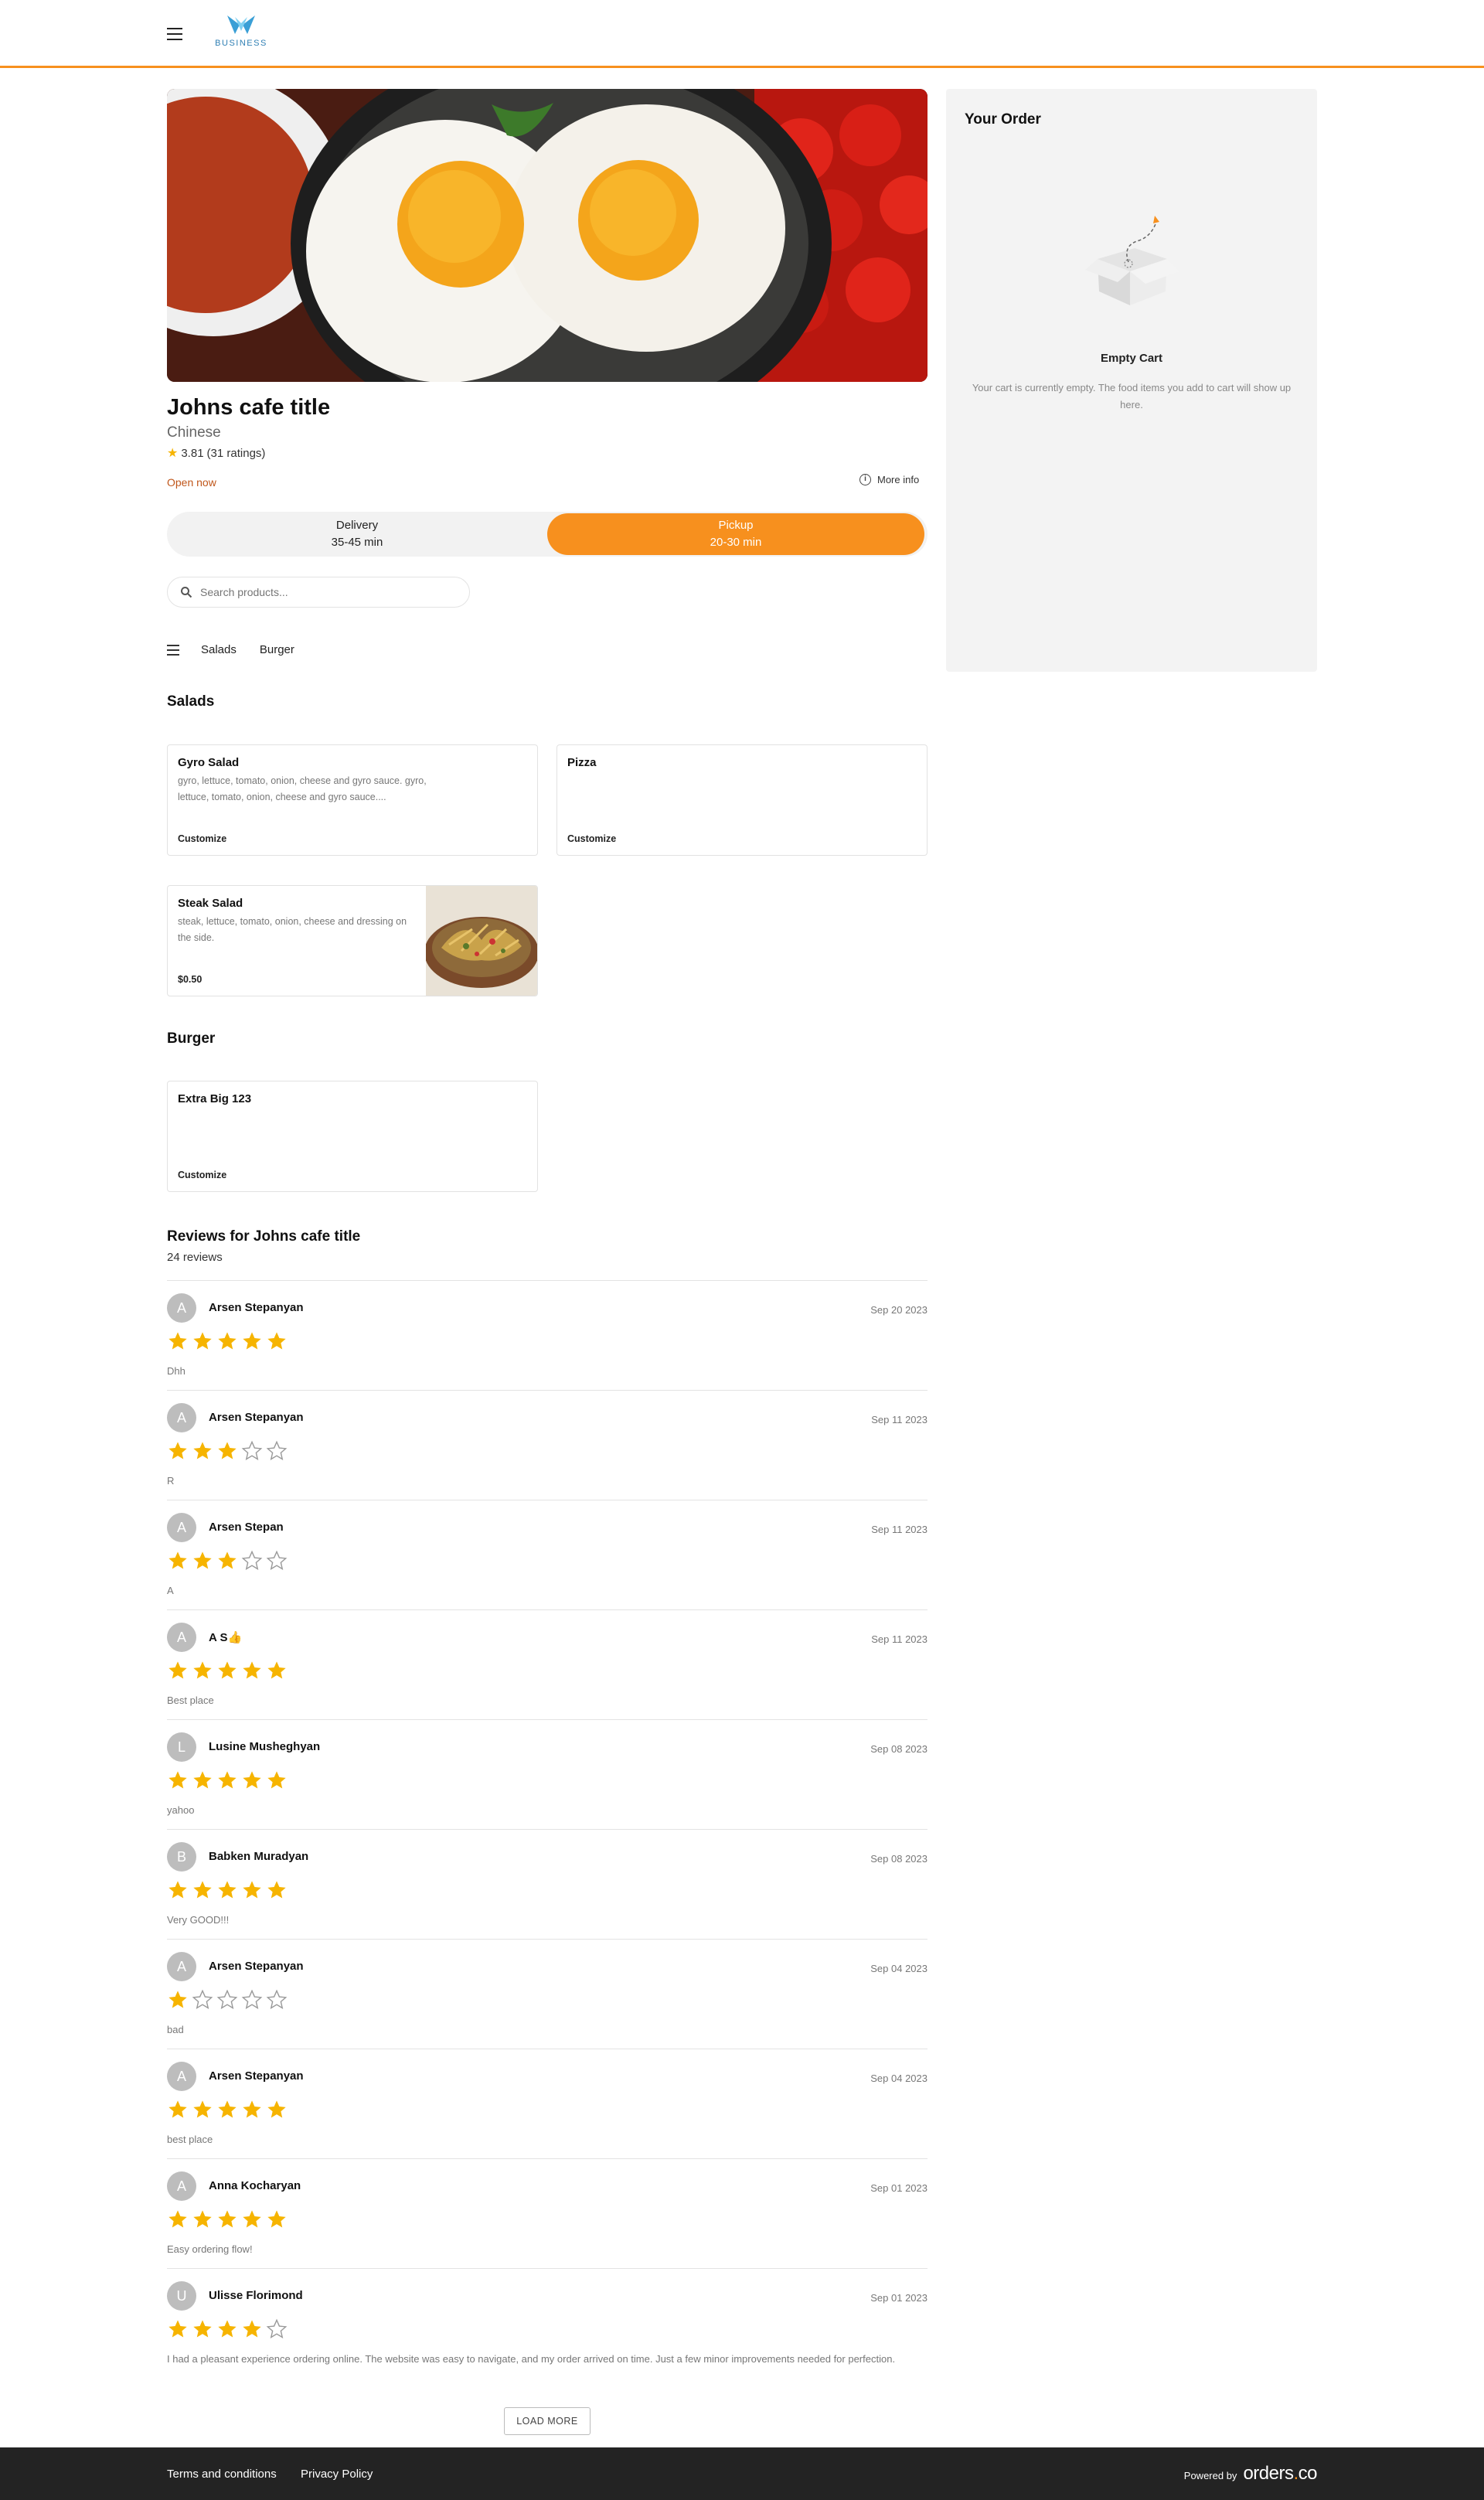  Describe the element at coordinates (1280, 2474) in the screenshot. I see `orders-co-logo: orders.co` at that location.